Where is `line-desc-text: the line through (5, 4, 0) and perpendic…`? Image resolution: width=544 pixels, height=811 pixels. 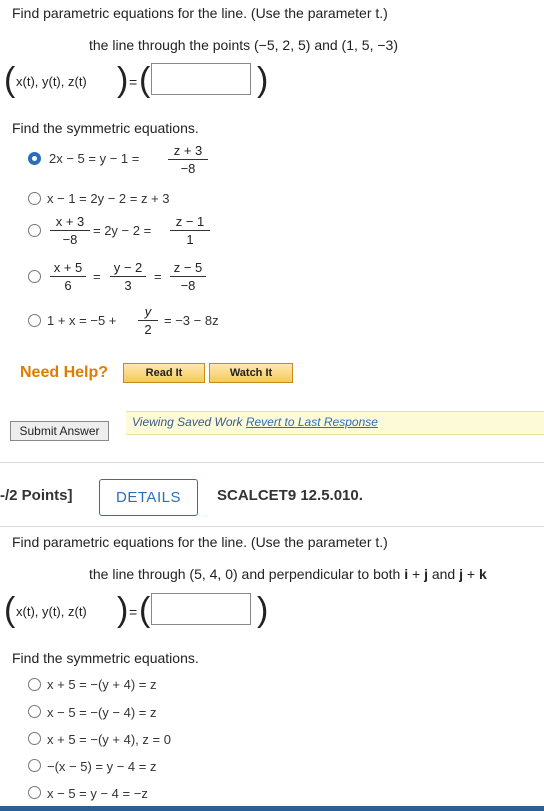 line-desc-text: the line through (5, 4, 0) and perpendic… is located at coordinates (247, 574).